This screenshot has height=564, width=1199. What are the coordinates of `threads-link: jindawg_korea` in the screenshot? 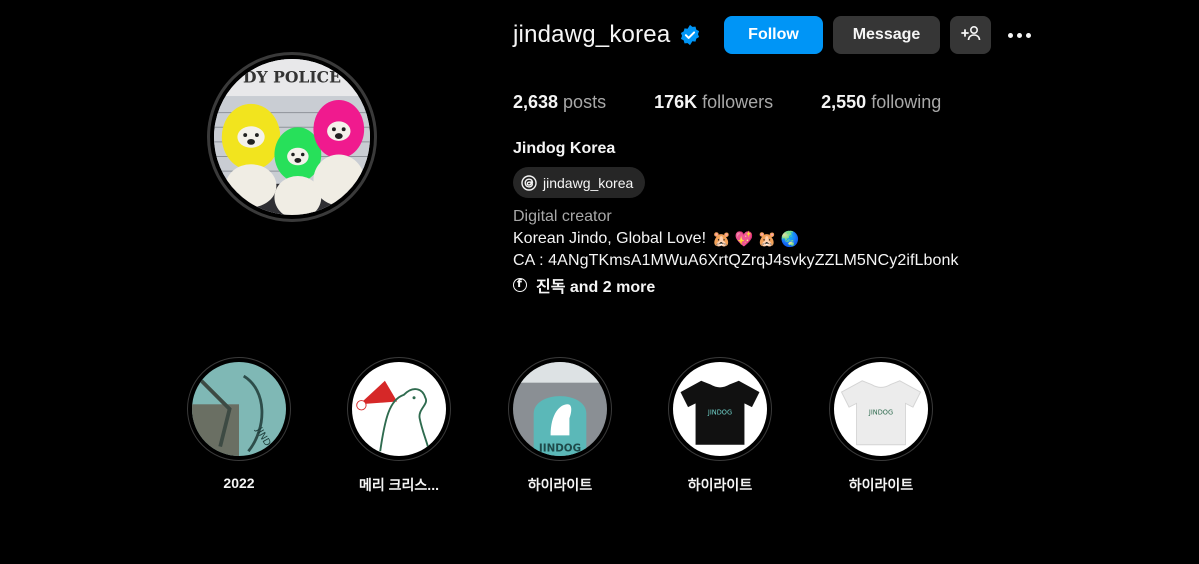 It's located at (579, 182).